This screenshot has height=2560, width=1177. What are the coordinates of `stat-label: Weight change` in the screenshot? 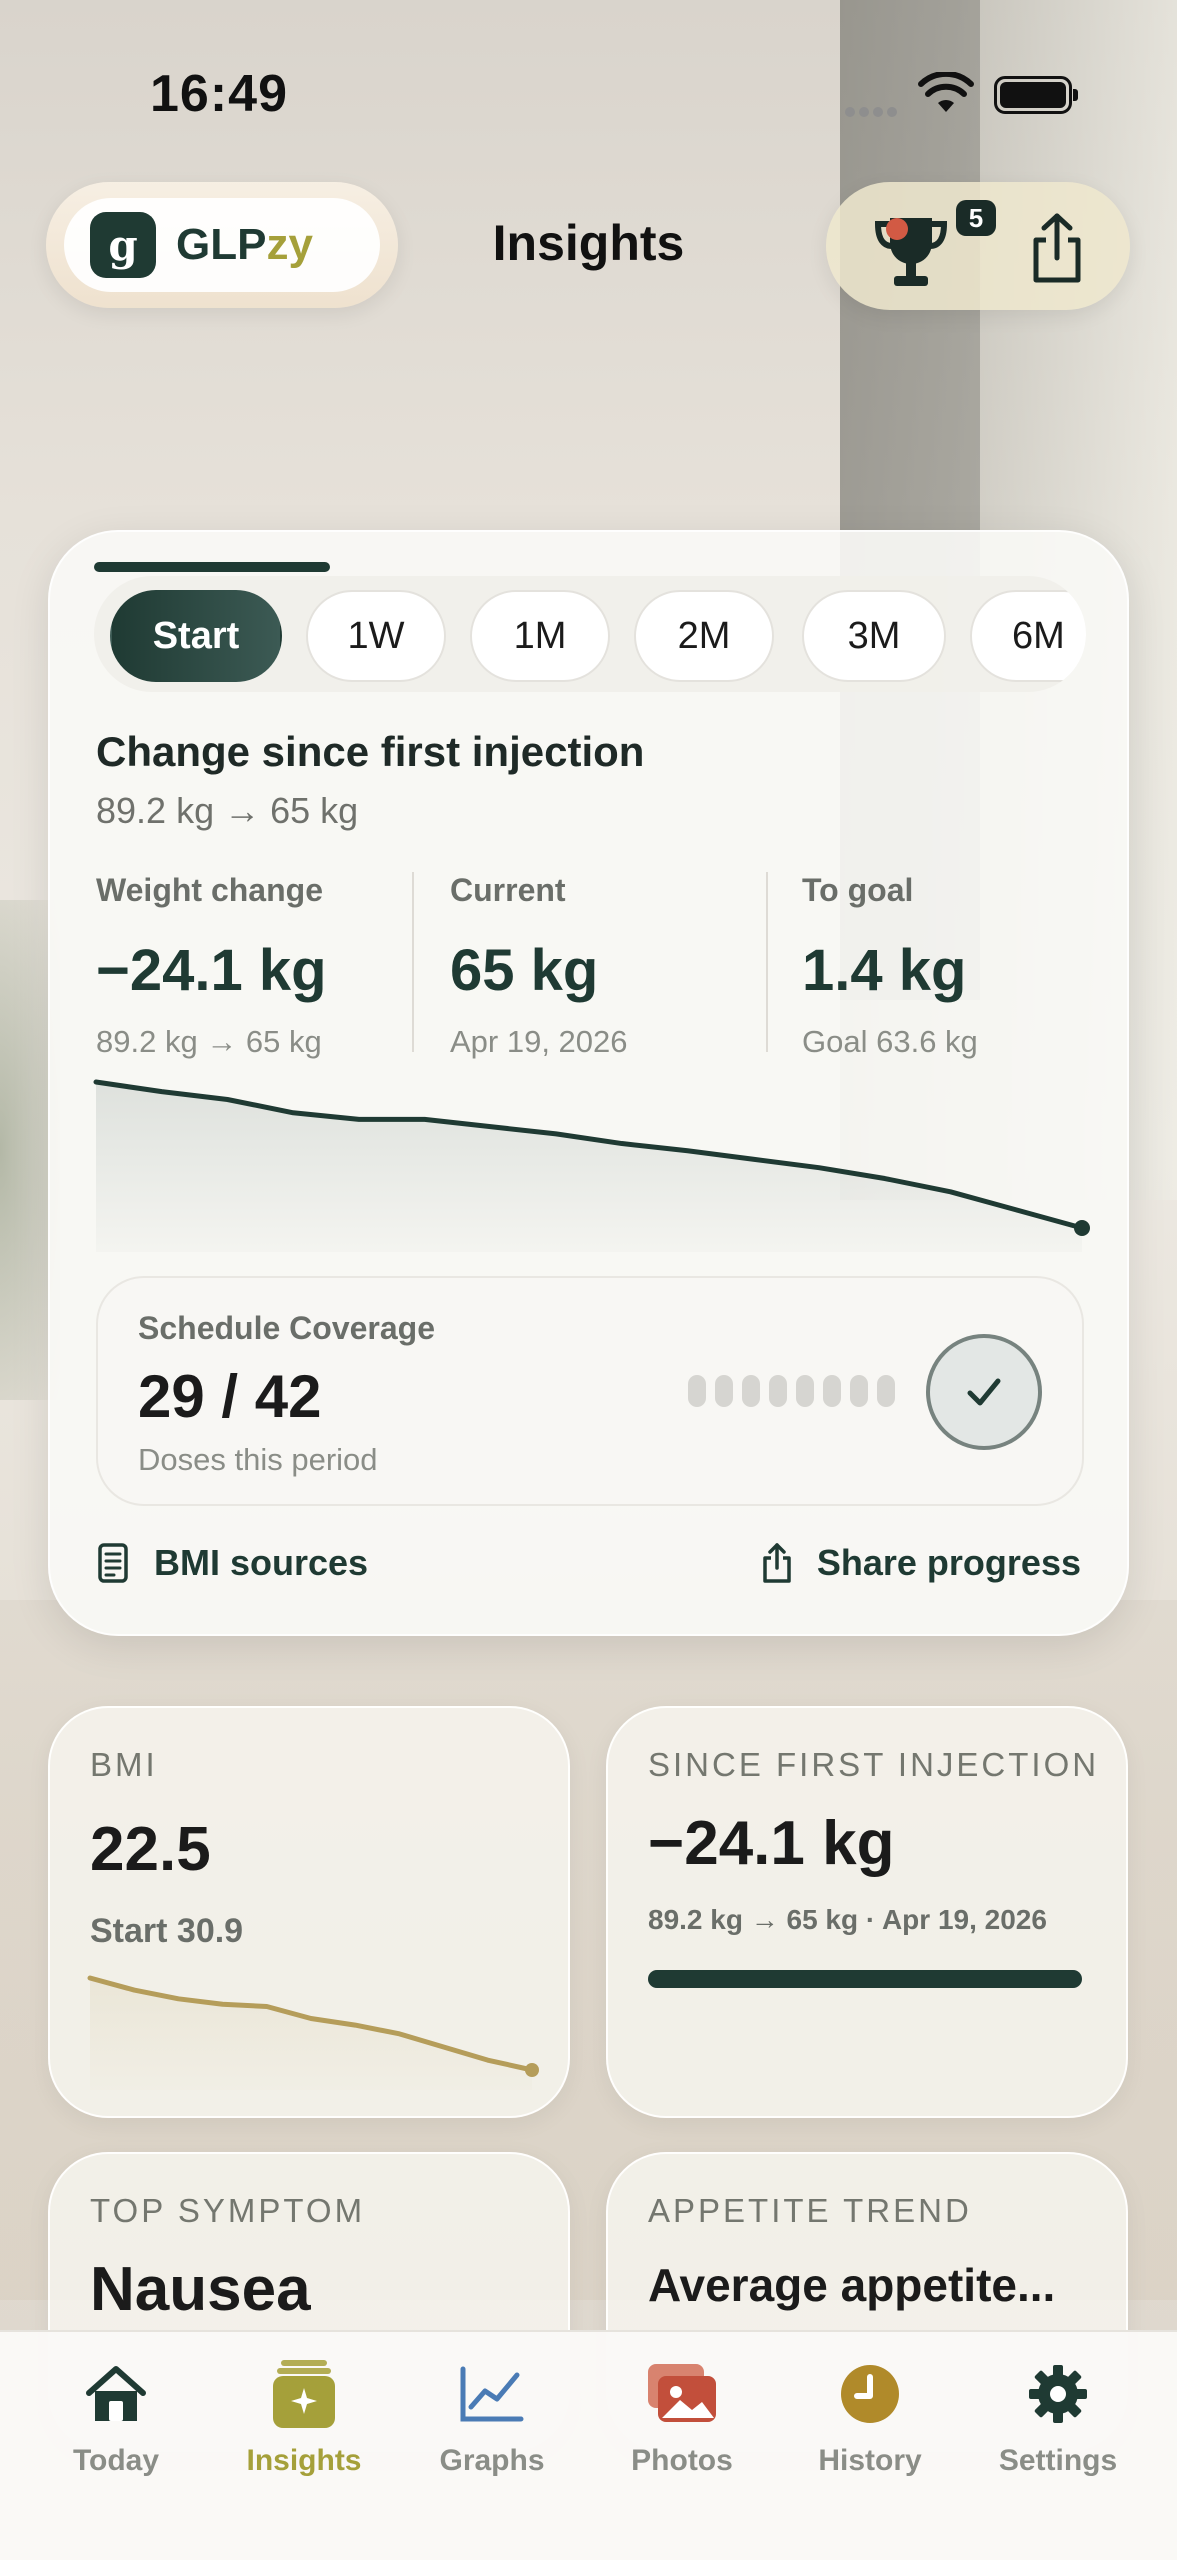 It's located at (209, 890).